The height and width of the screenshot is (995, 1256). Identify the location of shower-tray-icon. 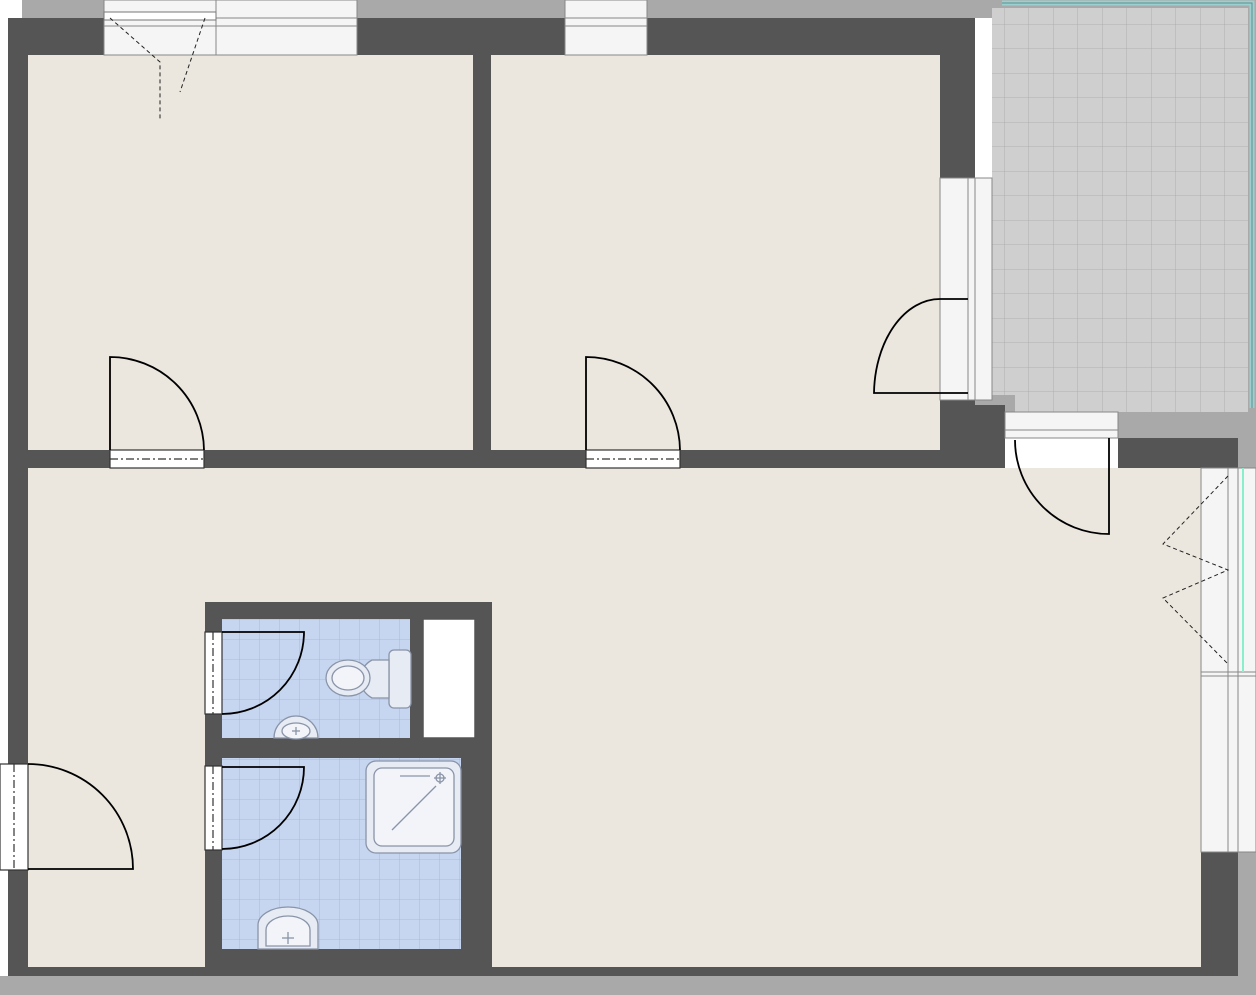
(413, 807).